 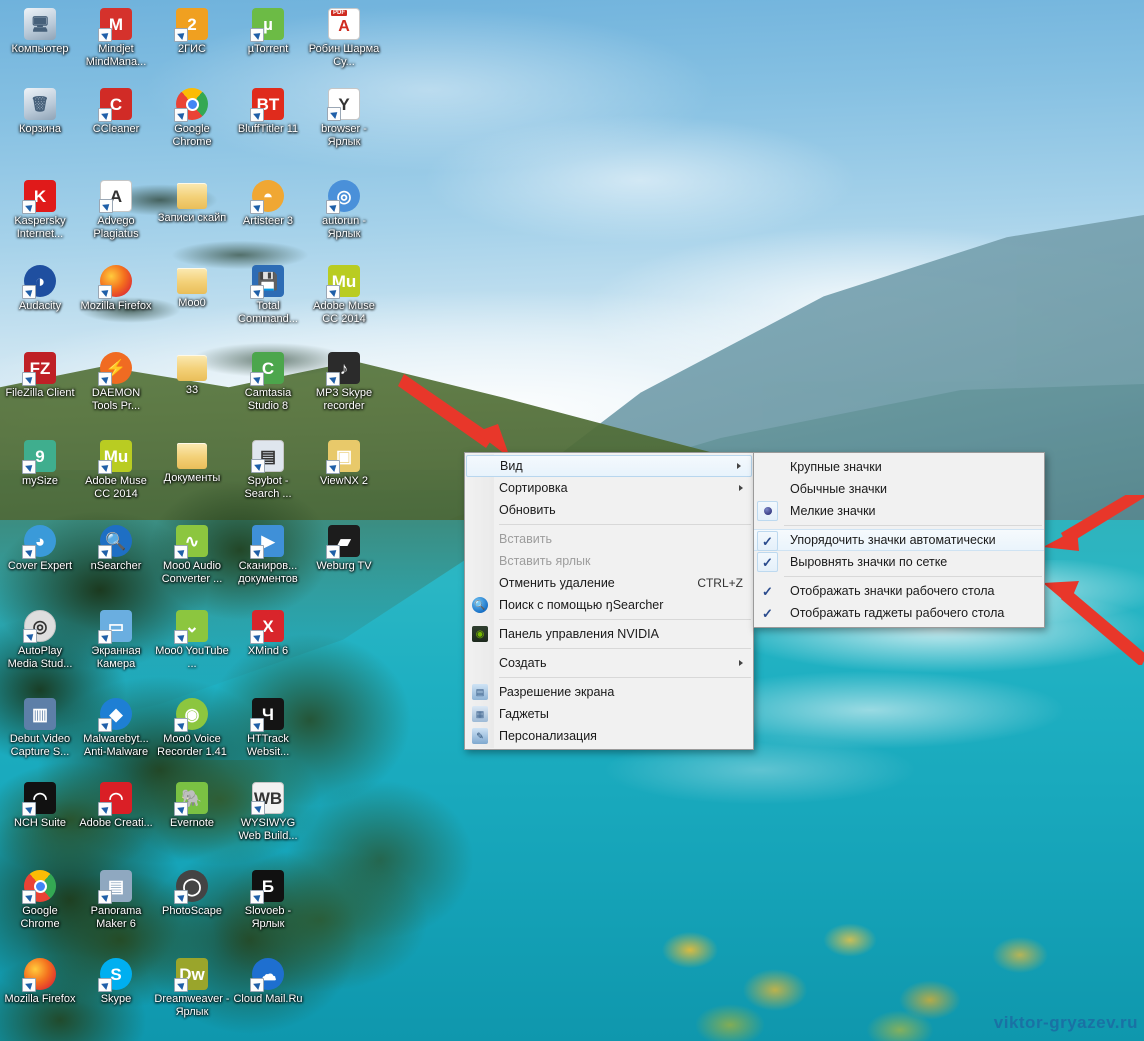 I want to click on desktop-icon: ◎ autorun - Ярлык, so click(x=344, y=210).